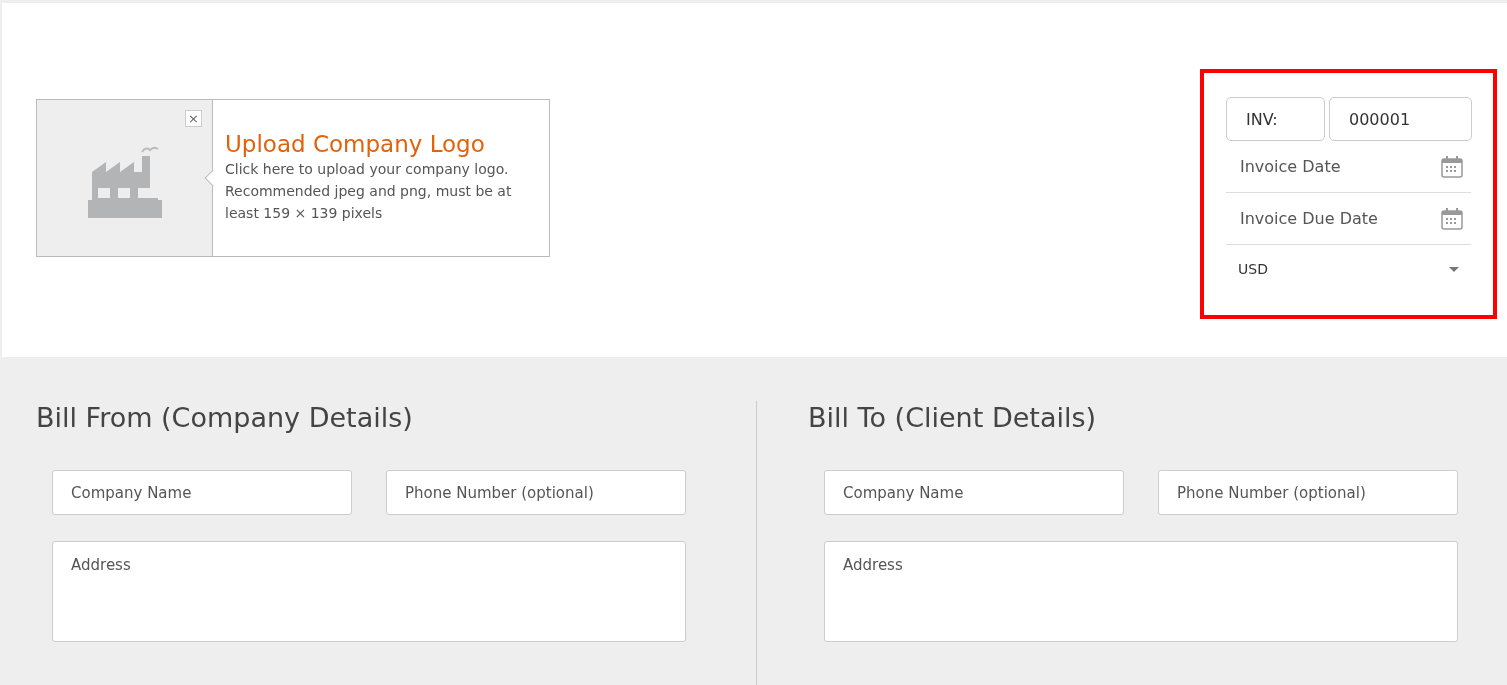 The height and width of the screenshot is (685, 1507). I want to click on currency-select: USD, so click(1348, 269).